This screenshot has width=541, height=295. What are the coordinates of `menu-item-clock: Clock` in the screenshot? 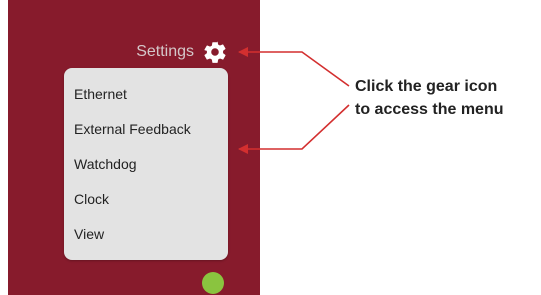 It's located at (91, 199).